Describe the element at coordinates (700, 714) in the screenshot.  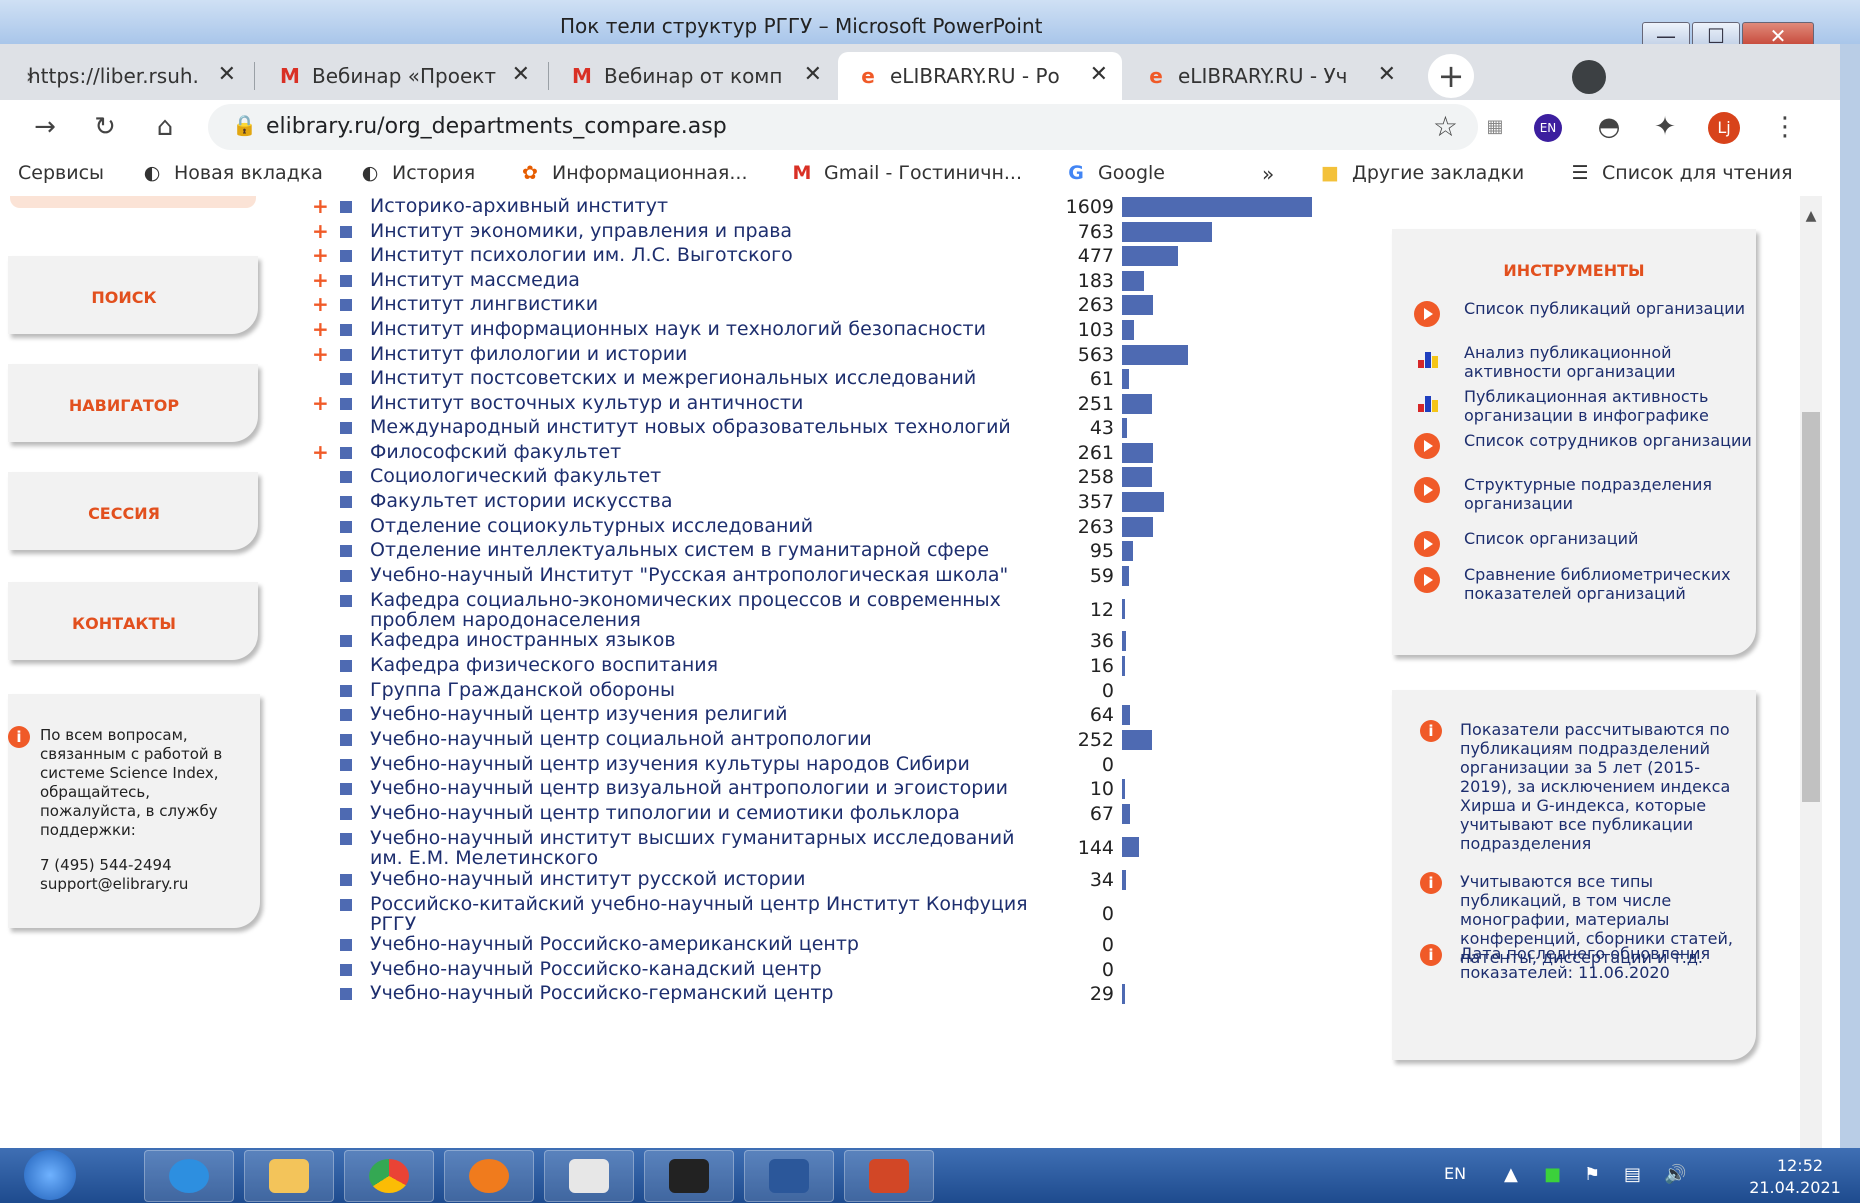
I see `department-name: Учебно-научный центр изучения религий` at that location.